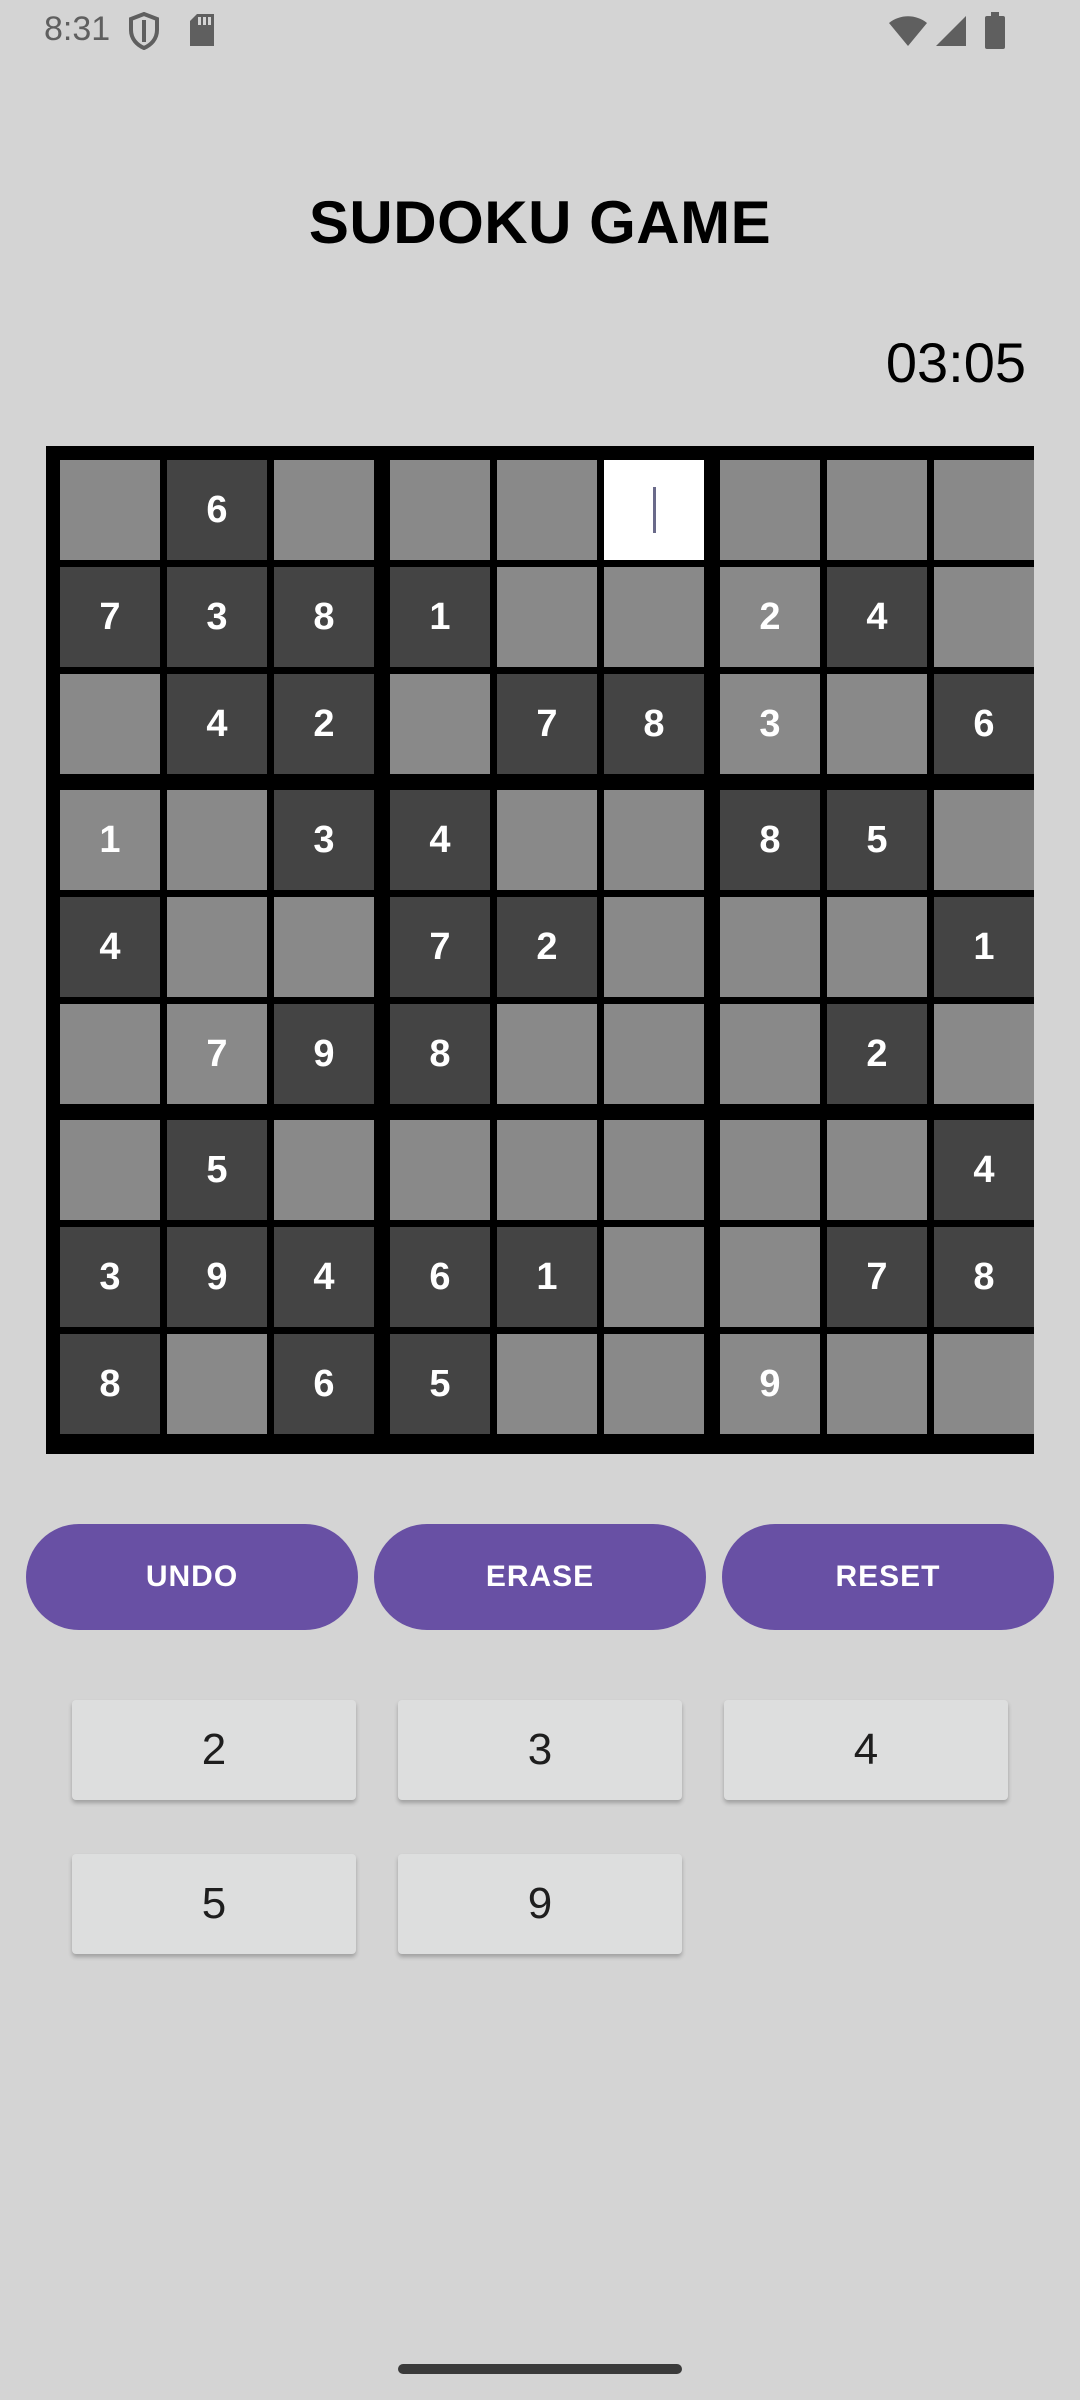 The height and width of the screenshot is (2400, 1080). I want to click on sudoku-cell-r9-c6, so click(654, 1384).